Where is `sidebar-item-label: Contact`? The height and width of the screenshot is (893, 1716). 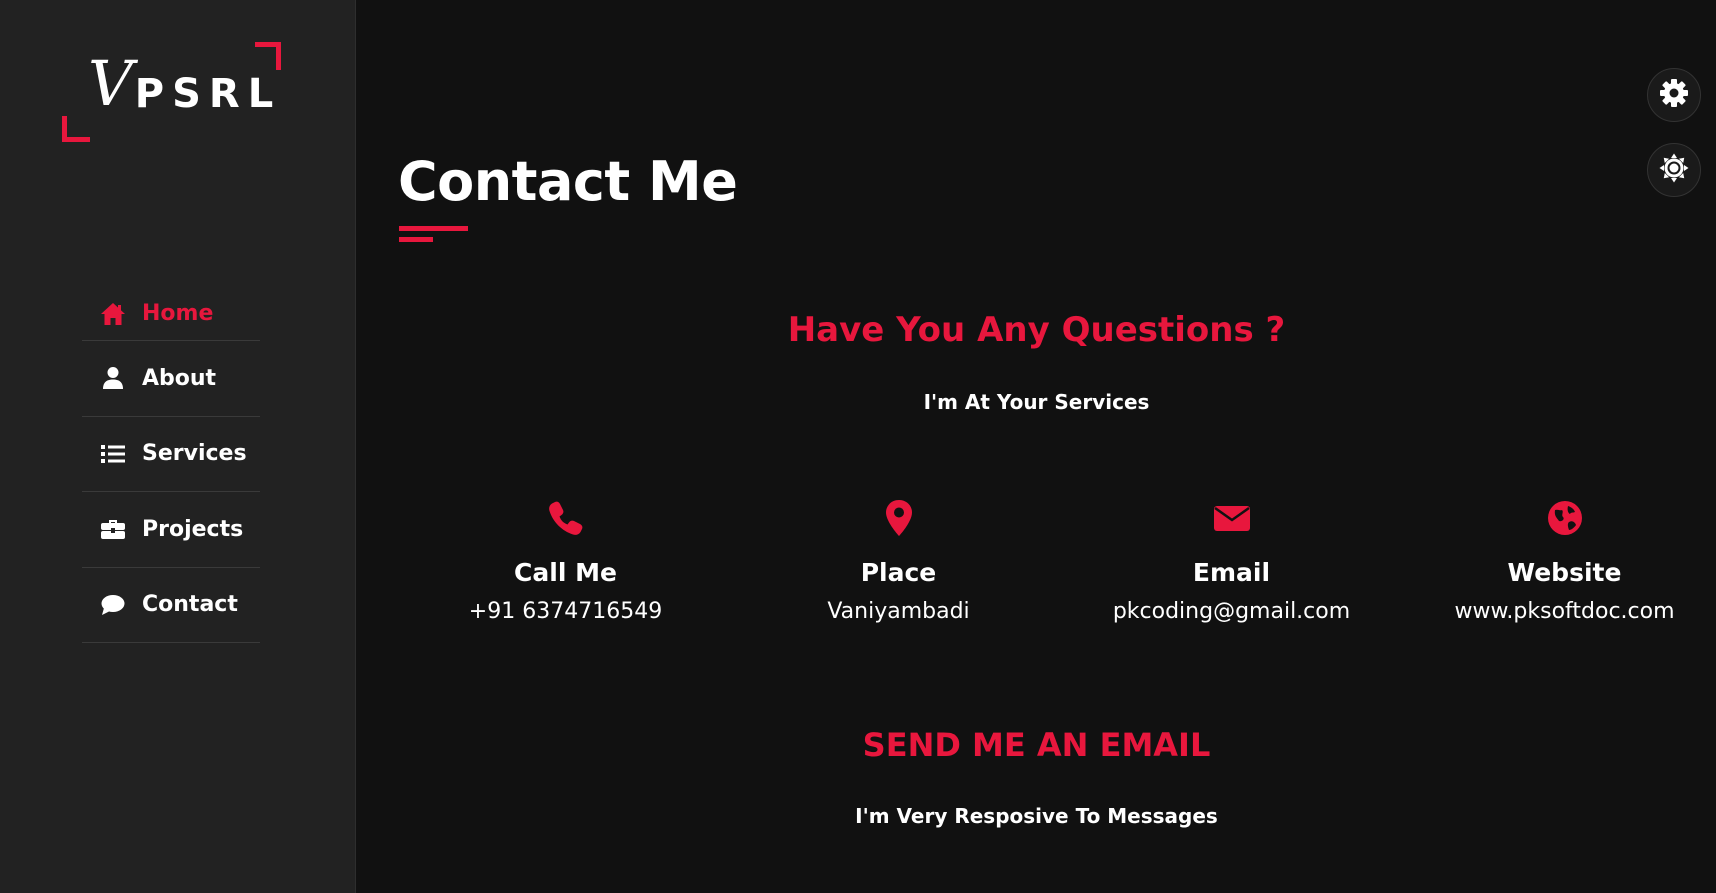
sidebar-item-label: Contact is located at coordinates (190, 605).